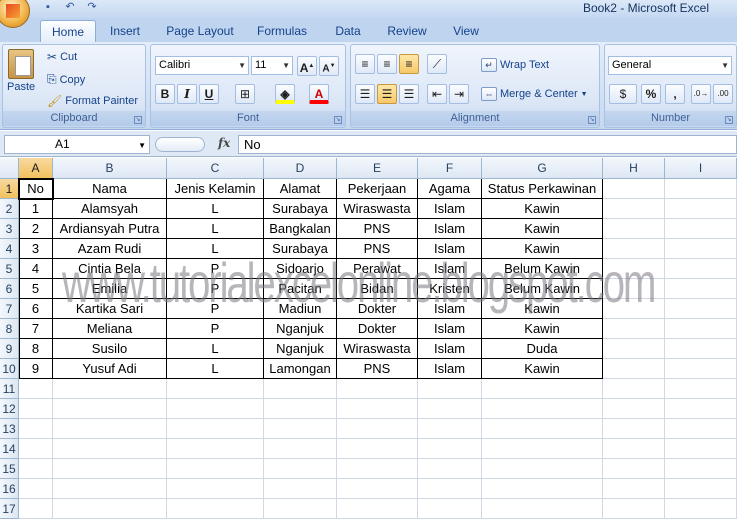 The image size is (737, 523). I want to click on merge-center-button: ⇔ Merge & Center ▼, so click(534, 94).